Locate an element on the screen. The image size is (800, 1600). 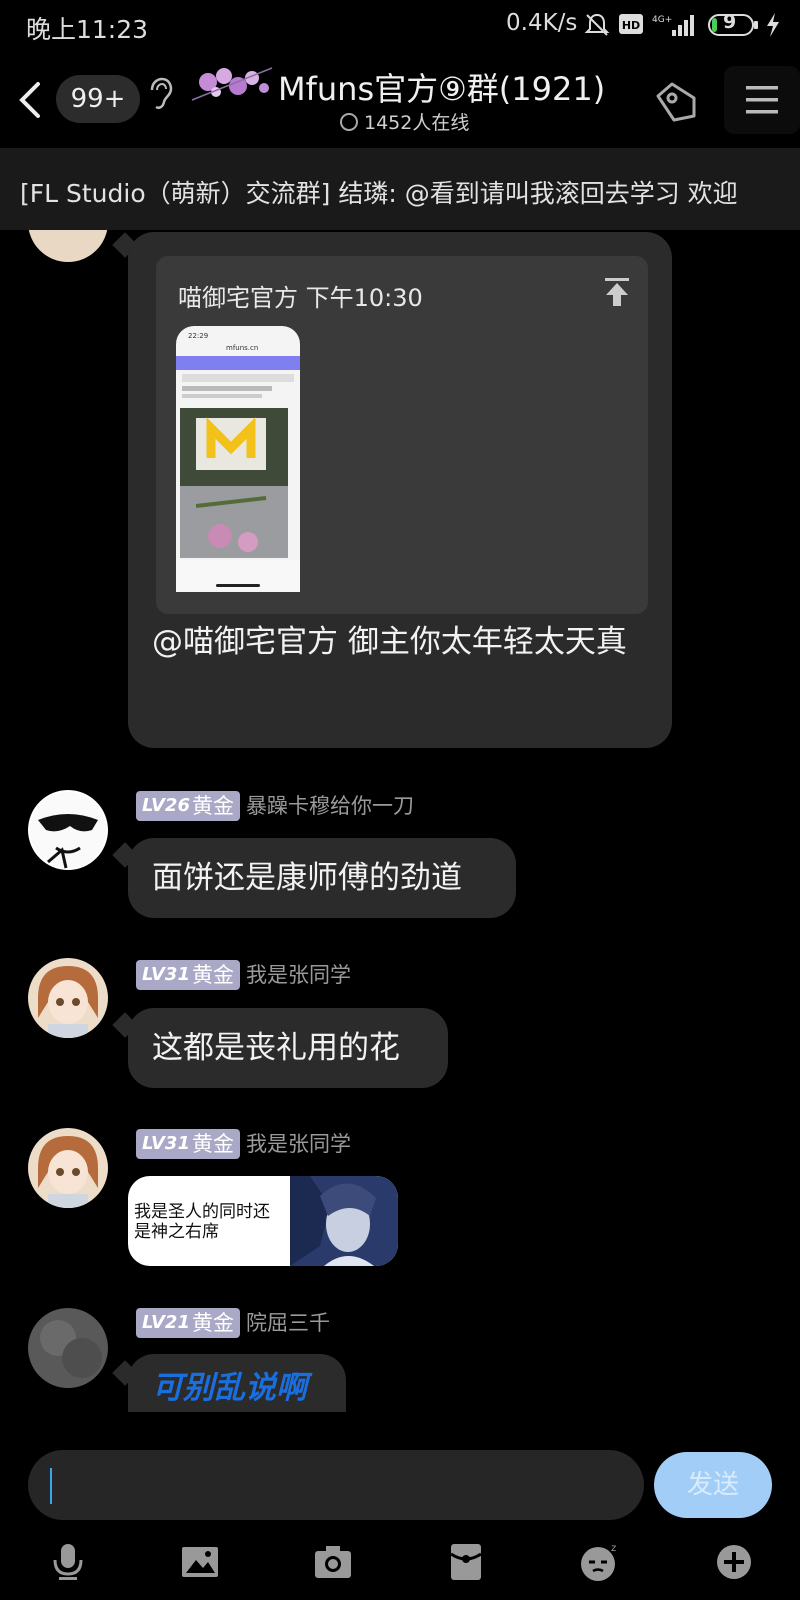
anime-man-picture-icon is located at coordinates (344, 1221).